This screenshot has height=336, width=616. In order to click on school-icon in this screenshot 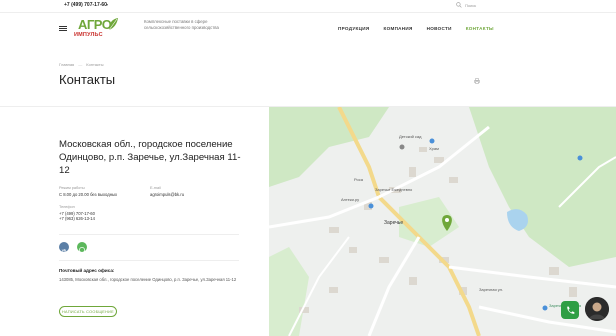, I will do `click(371, 206)`.